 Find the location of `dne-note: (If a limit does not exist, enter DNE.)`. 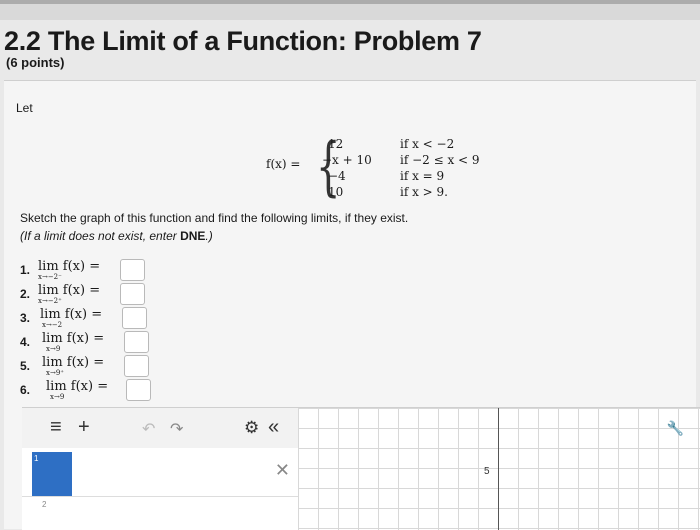

dne-note: (If a limit does not exist, enter DNE.) is located at coordinates (116, 236).